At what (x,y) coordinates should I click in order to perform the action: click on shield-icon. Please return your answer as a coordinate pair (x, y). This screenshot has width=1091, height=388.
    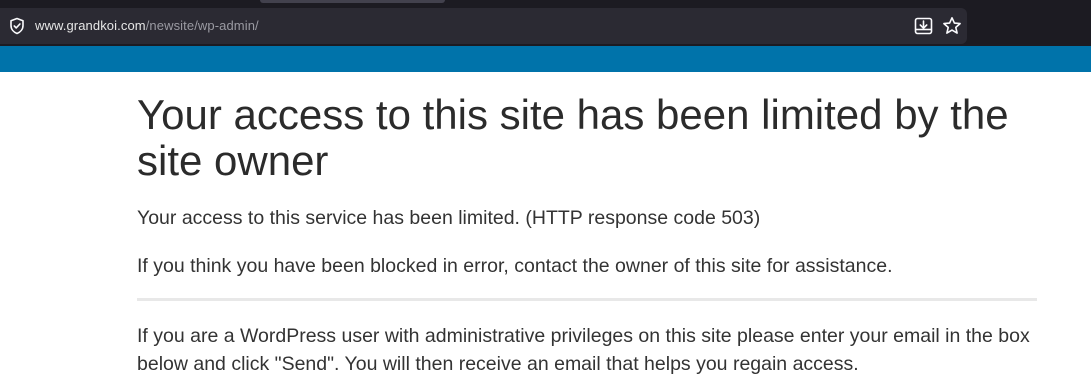
    Looking at the image, I should click on (17, 26).